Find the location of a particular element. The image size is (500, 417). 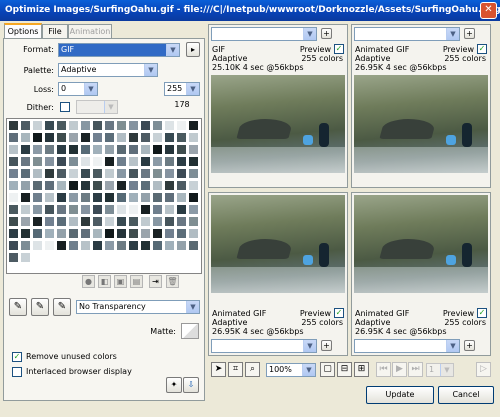

tab-animation: Animation is located at coordinates (90, 31).